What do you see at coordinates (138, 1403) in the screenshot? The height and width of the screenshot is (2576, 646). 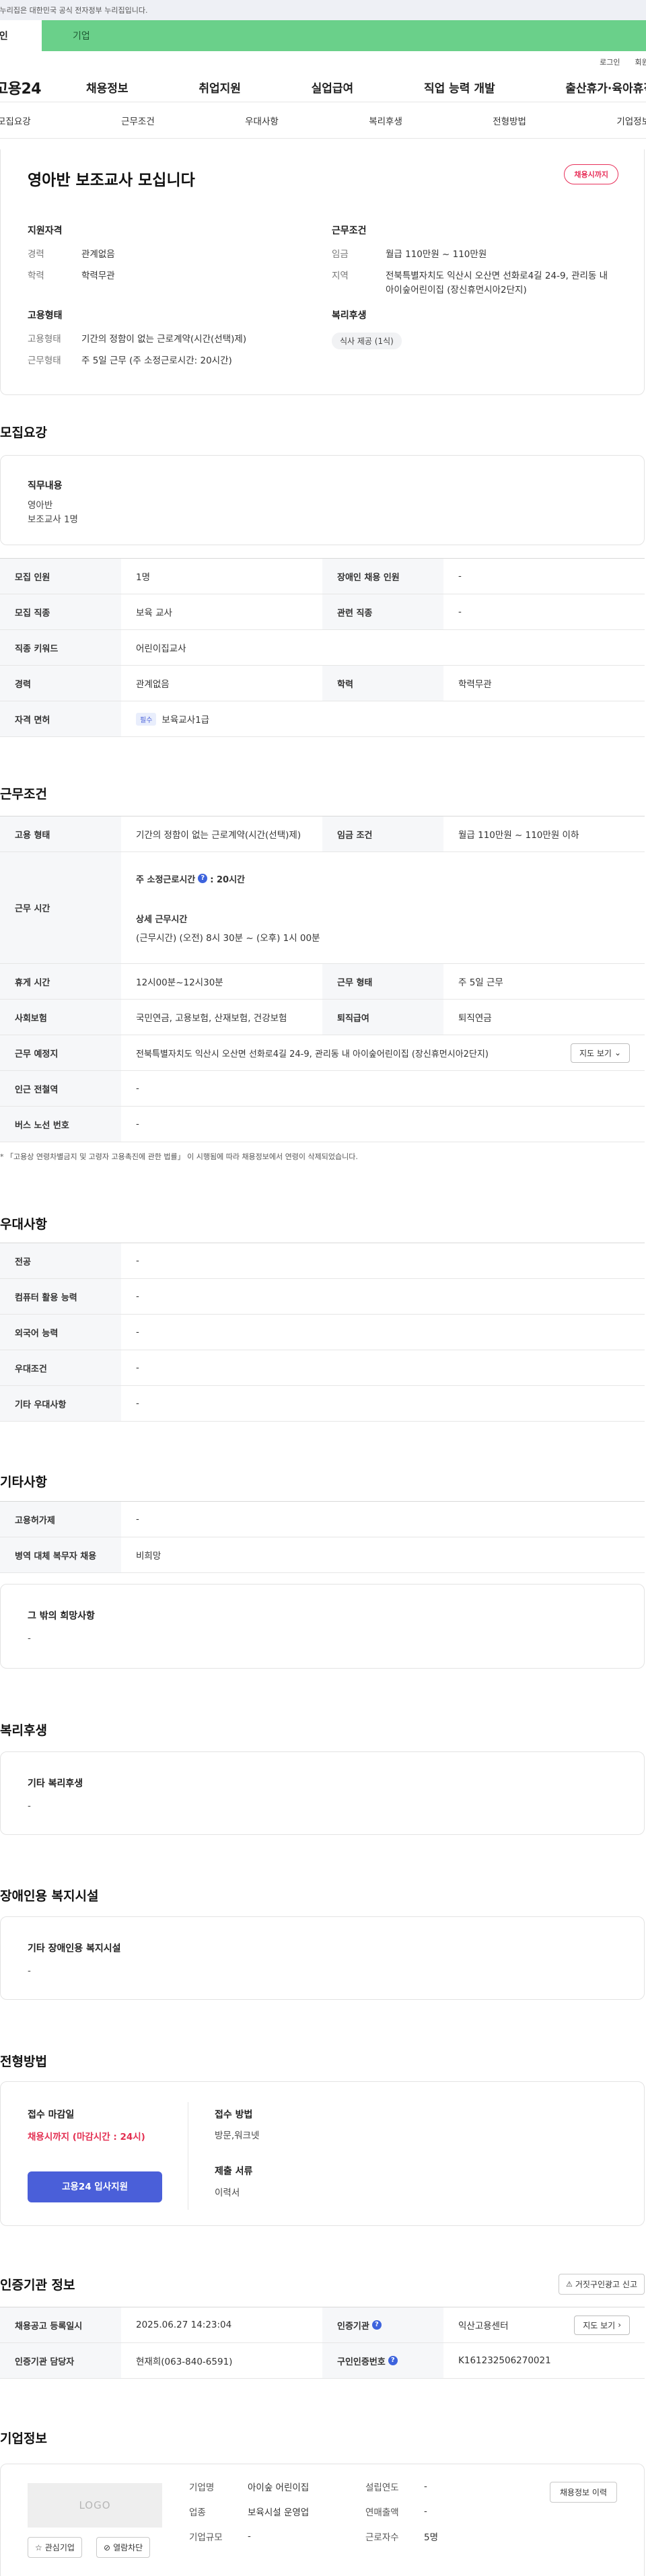 I see `prefer-value-other: -` at bounding box center [138, 1403].